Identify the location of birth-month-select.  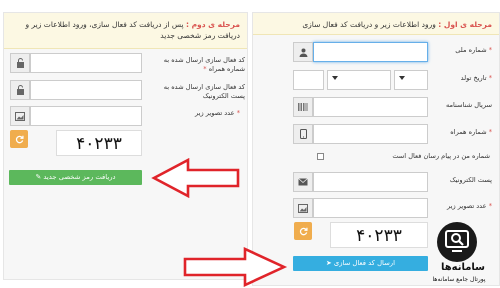
(359, 80).